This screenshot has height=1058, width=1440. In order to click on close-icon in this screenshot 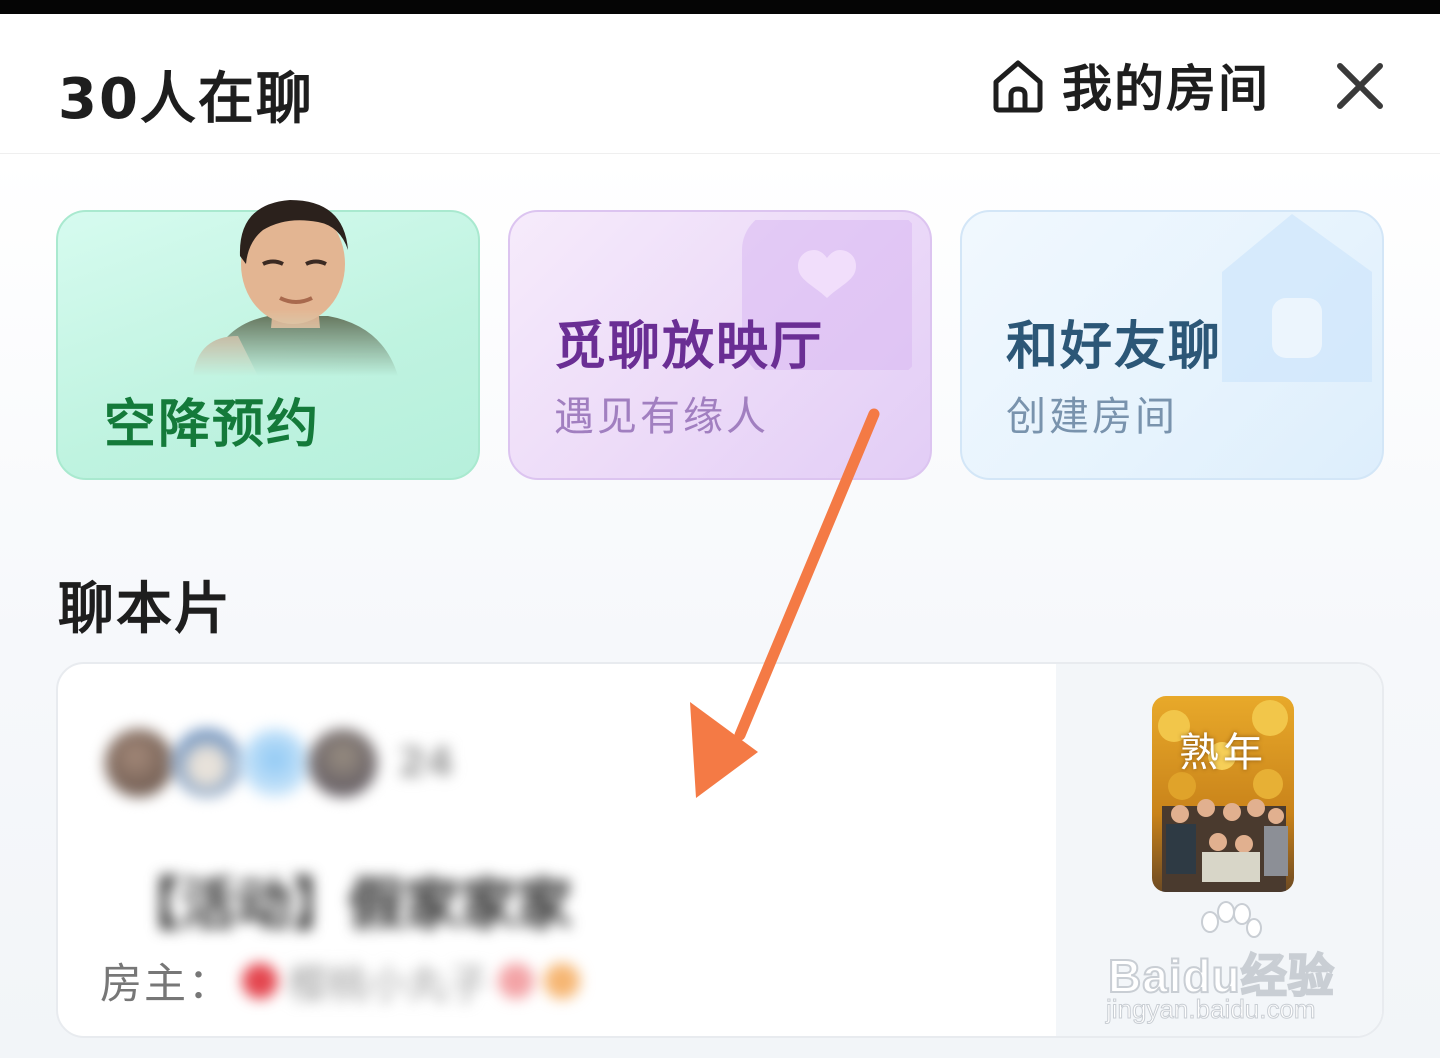, I will do `click(1360, 86)`.